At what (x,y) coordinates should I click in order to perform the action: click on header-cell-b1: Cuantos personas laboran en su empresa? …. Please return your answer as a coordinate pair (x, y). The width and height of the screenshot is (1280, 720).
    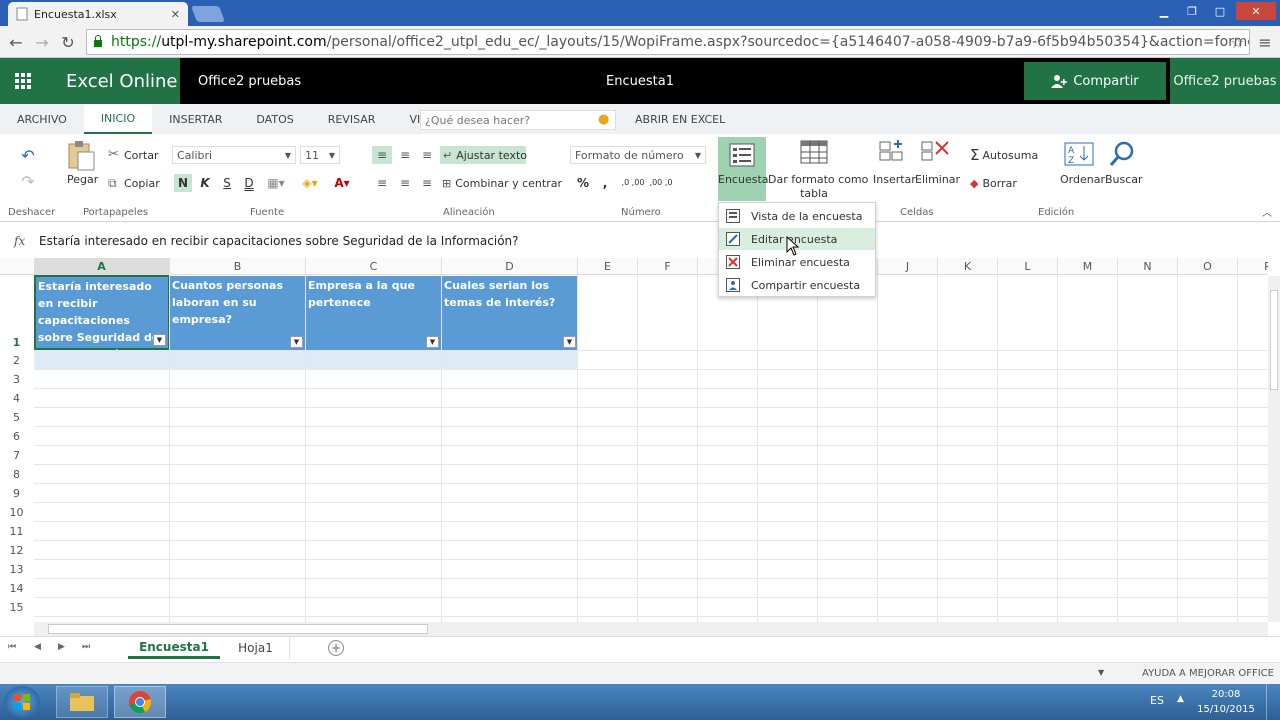
    Looking at the image, I should click on (238, 313).